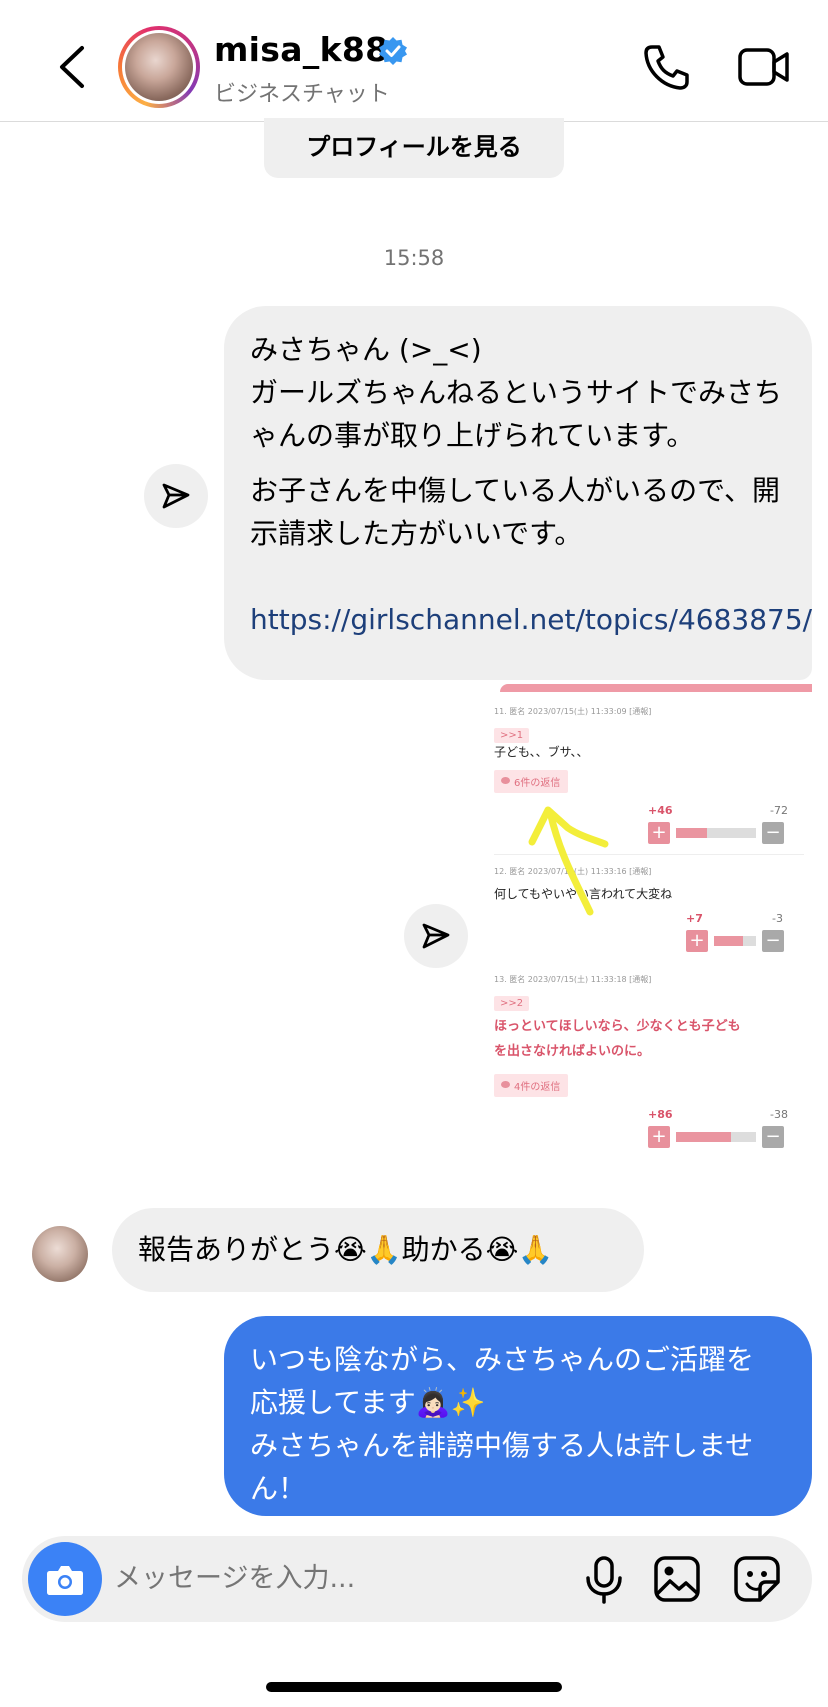 This screenshot has height=1707, width=828. What do you see at coordinates (779, 810) in the screenshot?
I see `minus-count: -72` at bounding box center [779, 810].